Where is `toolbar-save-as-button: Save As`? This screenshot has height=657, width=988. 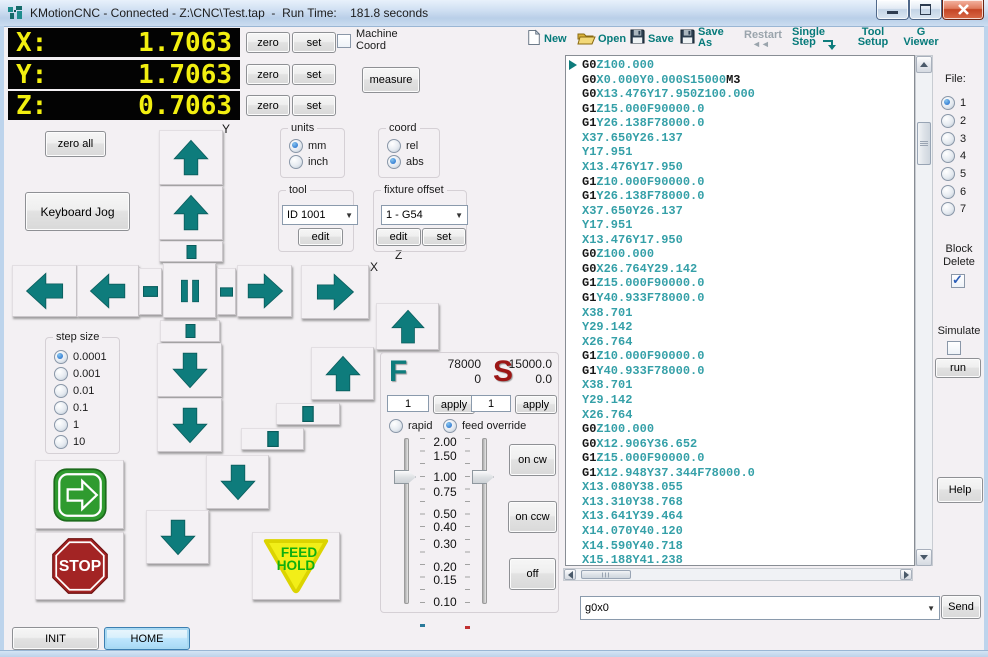
toolbar-save-as-button: Save As is located at coordinates (703, 39).